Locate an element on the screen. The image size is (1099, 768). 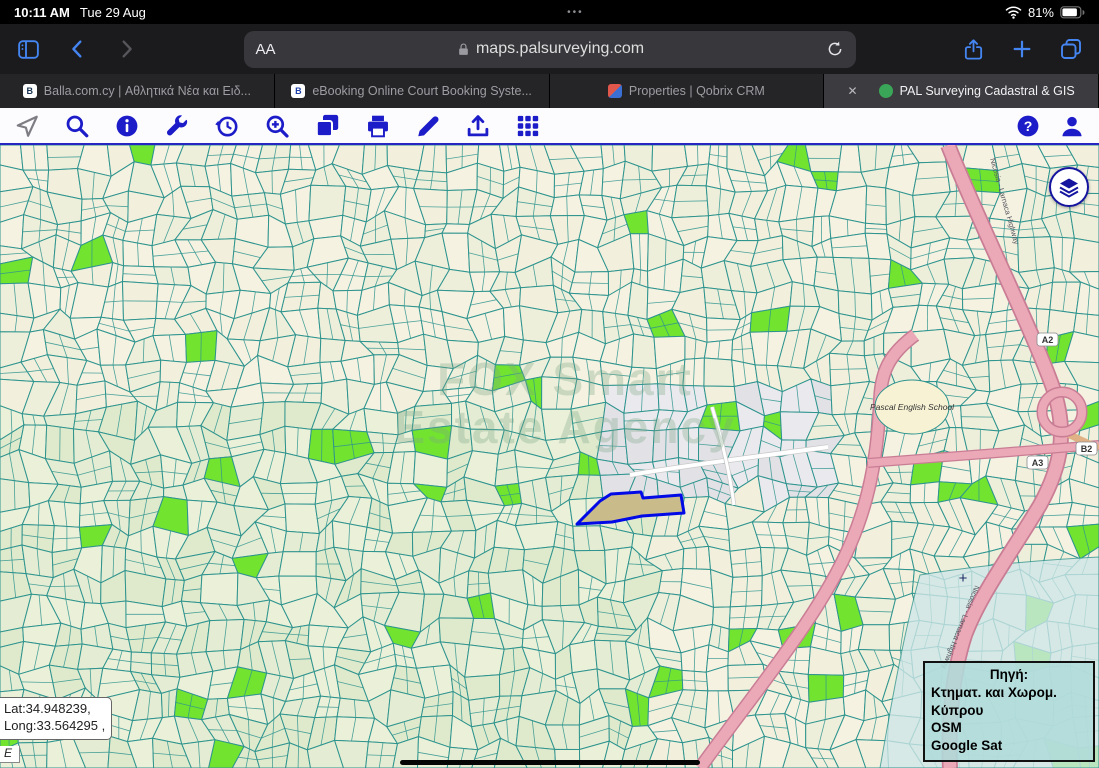
back-button is located at coordinates (78, 49).